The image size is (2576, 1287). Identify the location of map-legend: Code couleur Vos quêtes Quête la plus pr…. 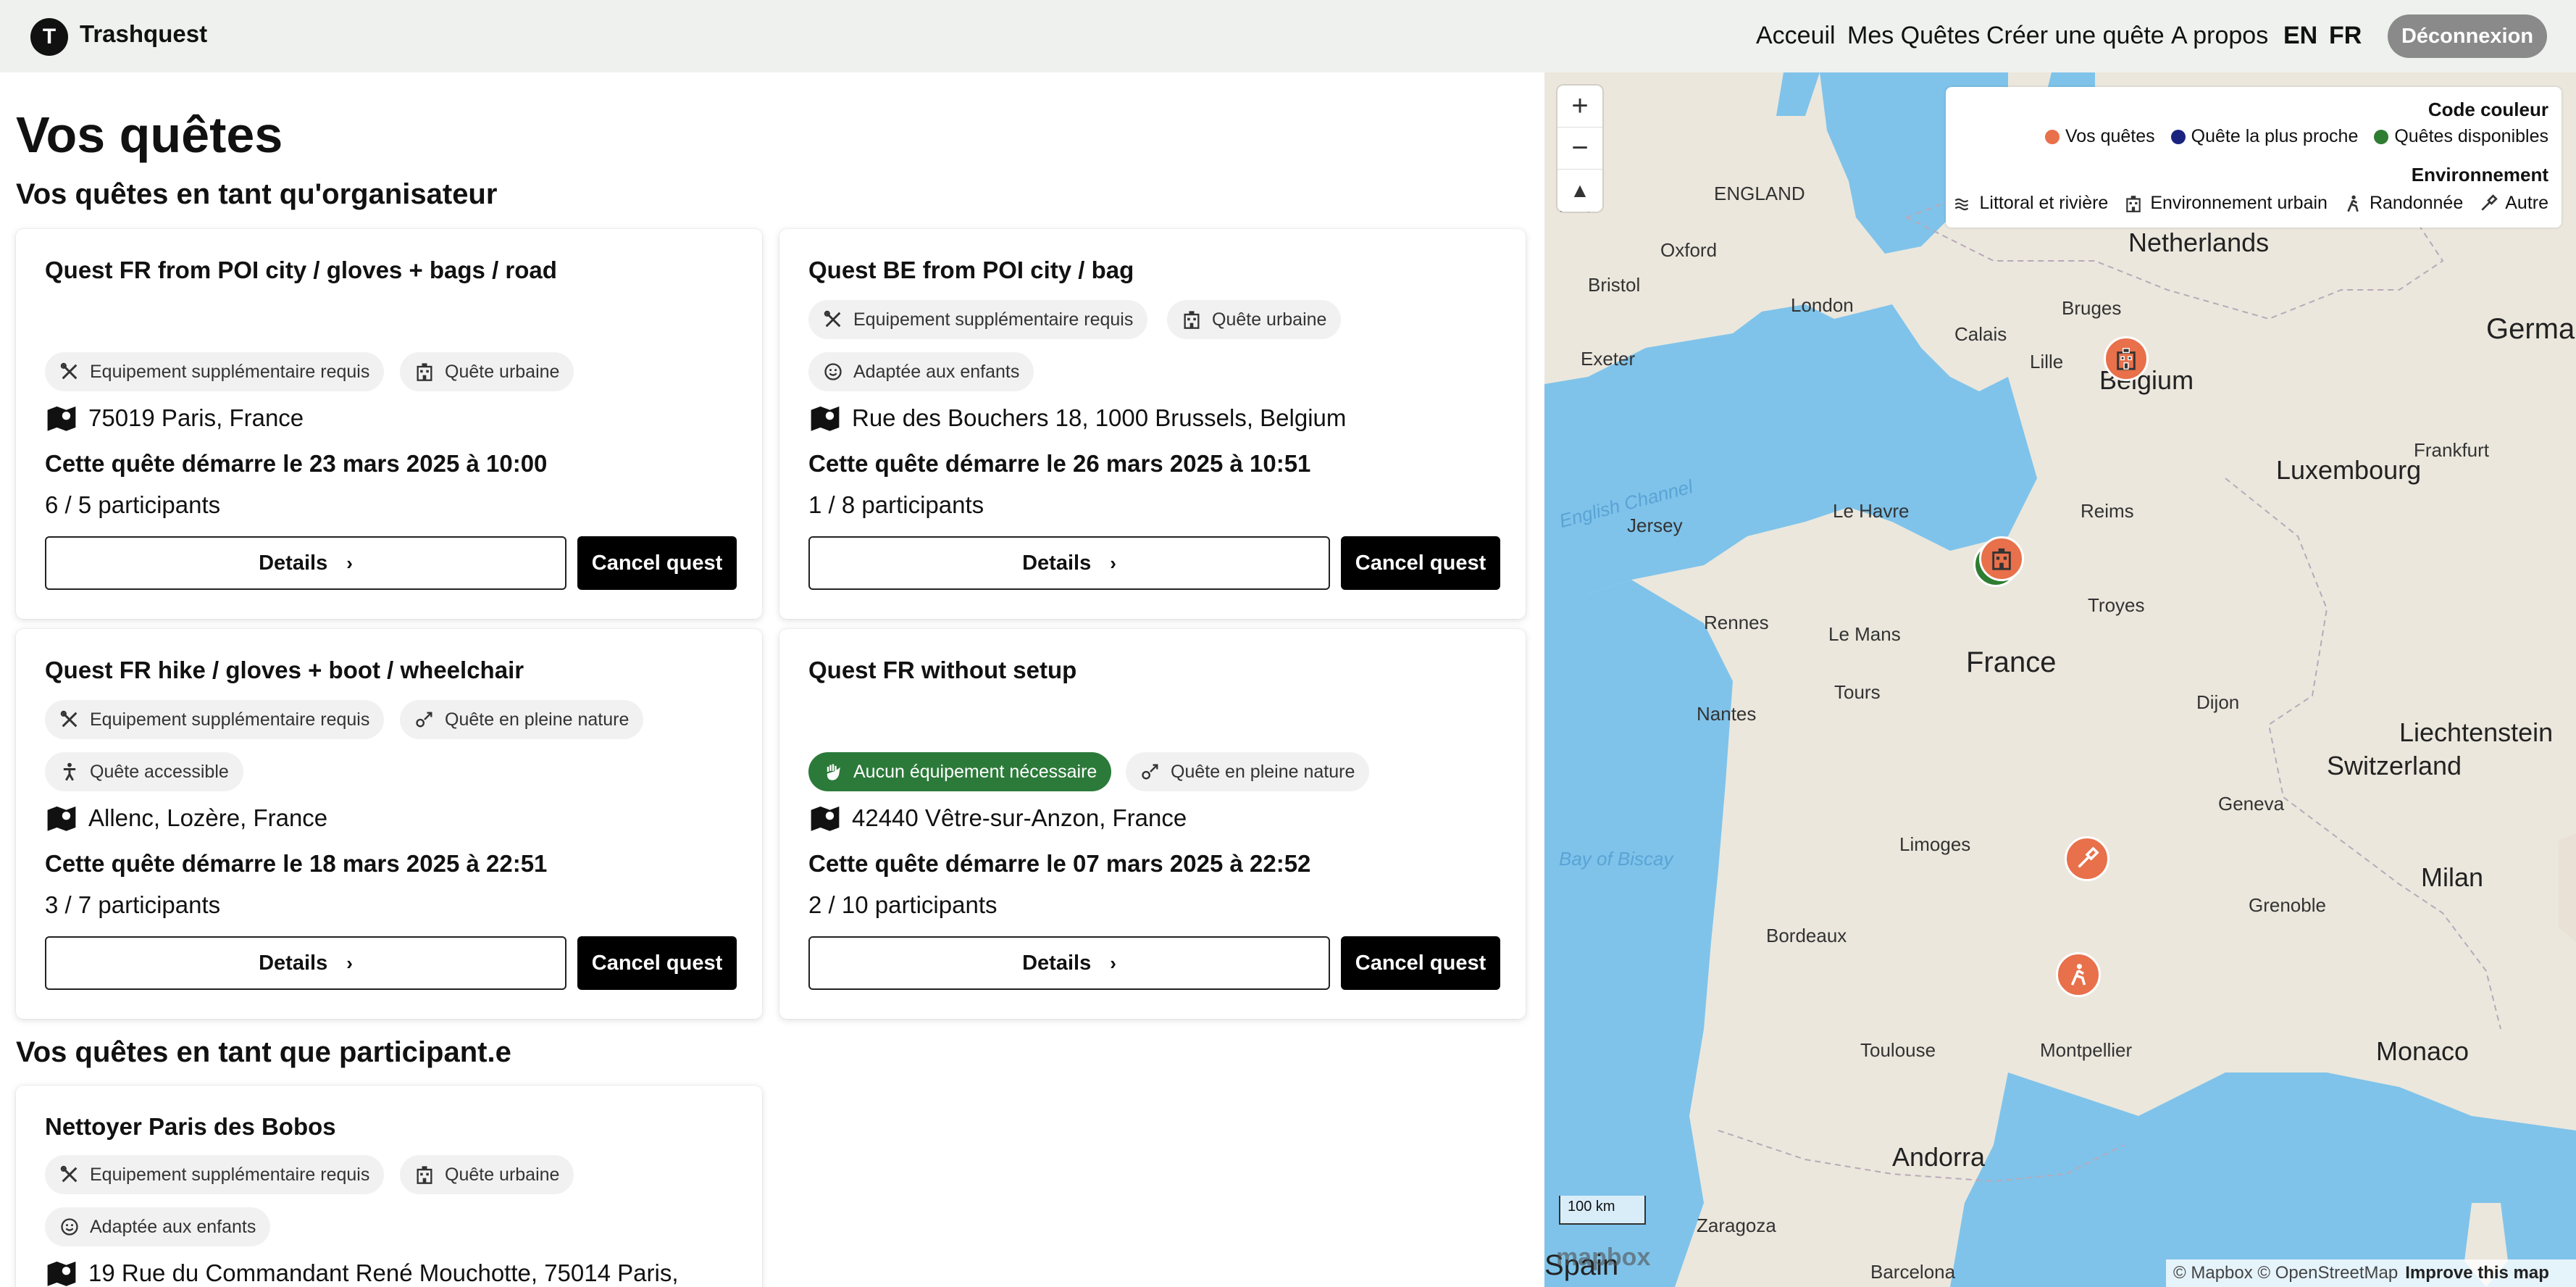
(2254, 157).